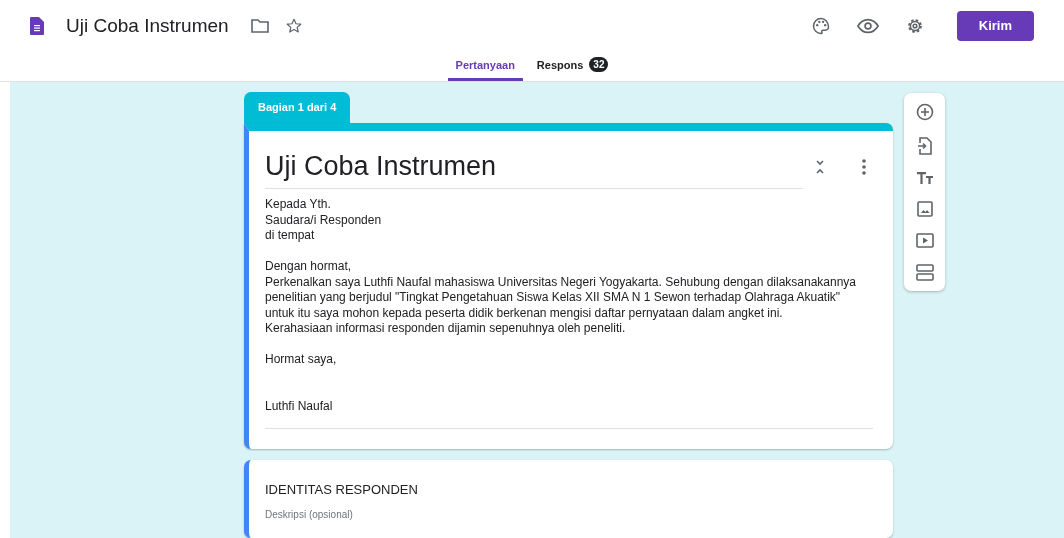  I want to click on image-icon, so click(924, 209).